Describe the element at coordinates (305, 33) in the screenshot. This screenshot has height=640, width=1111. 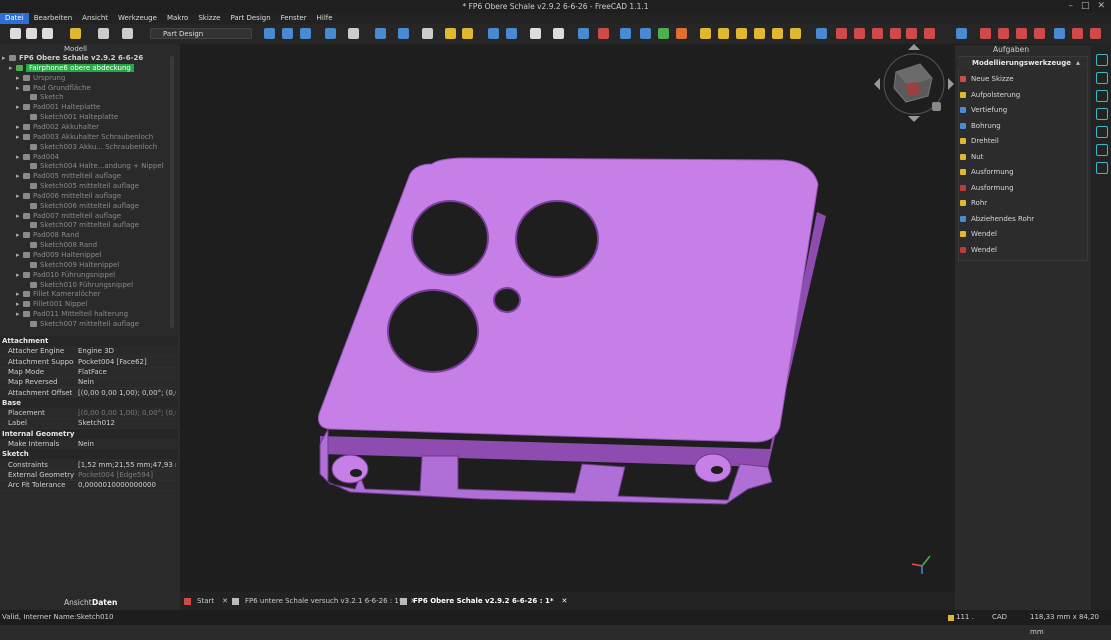
I see `view-cube-icon` at that location.